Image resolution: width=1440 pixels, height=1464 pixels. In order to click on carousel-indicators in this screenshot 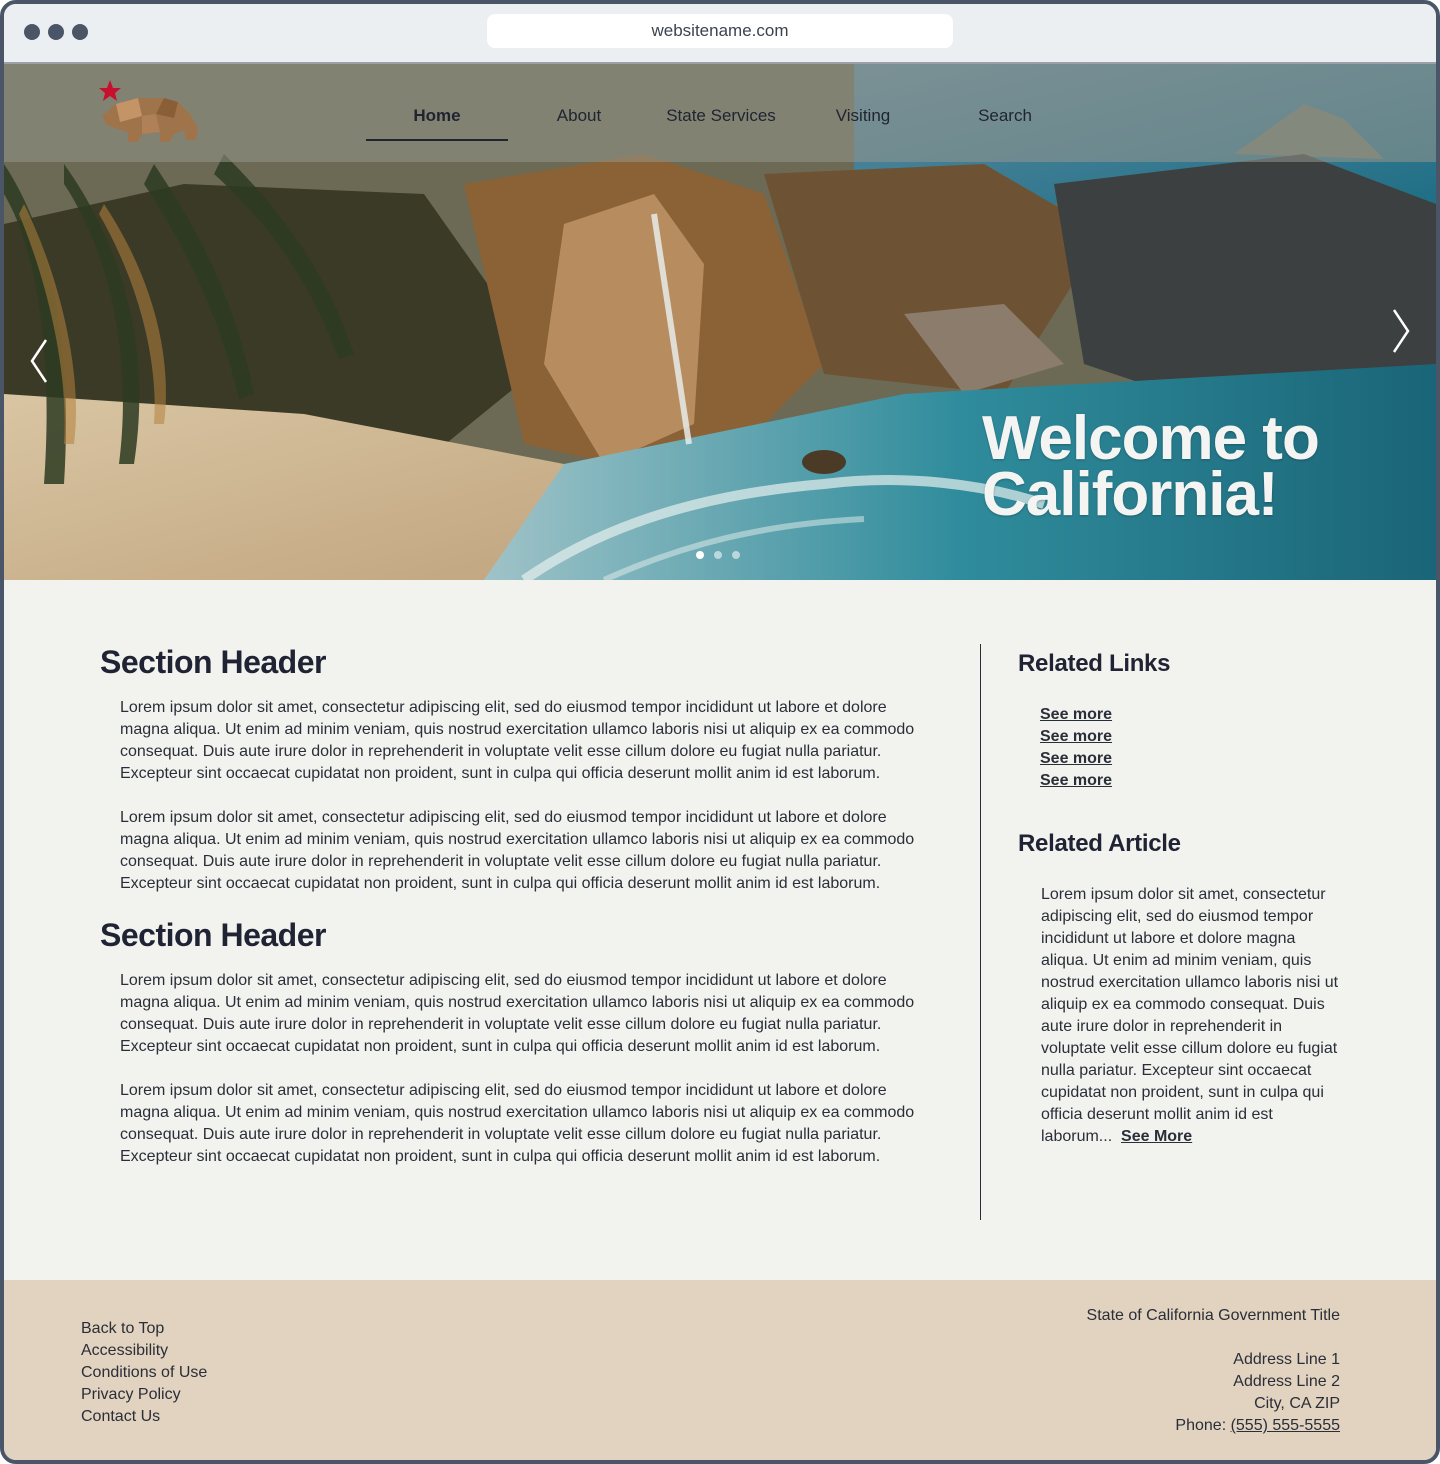, I will do `click(723, 555)`.